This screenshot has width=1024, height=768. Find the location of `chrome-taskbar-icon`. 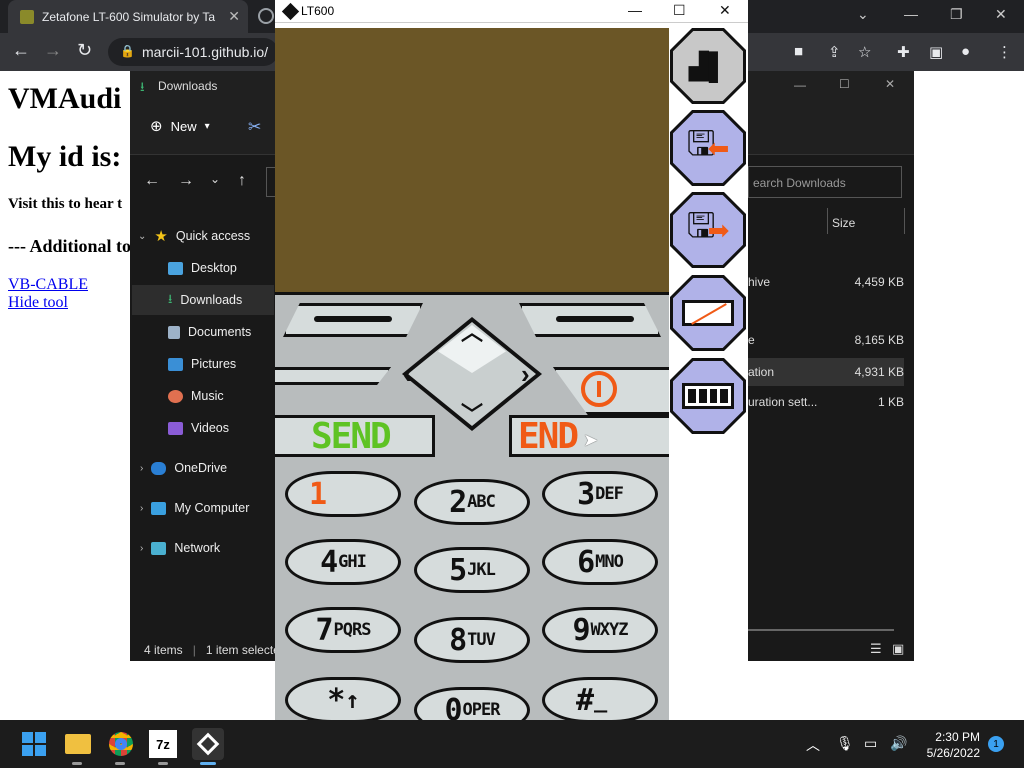

chrome-taskbar-icon is located at coordinates (121, 744).